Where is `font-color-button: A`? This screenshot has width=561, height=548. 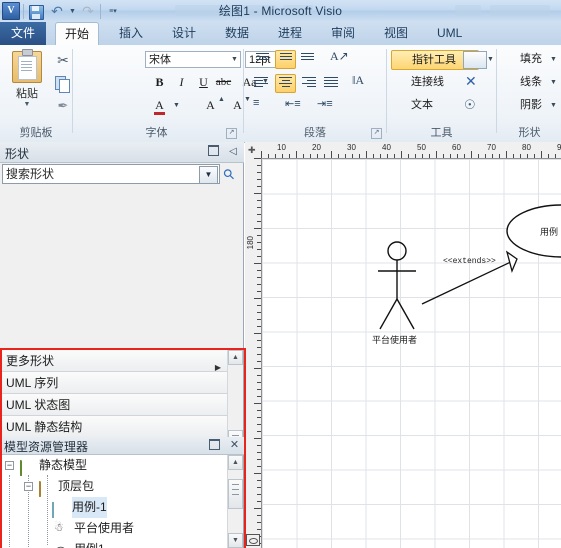
font-color-button: A is located at coordinates (159, 105).